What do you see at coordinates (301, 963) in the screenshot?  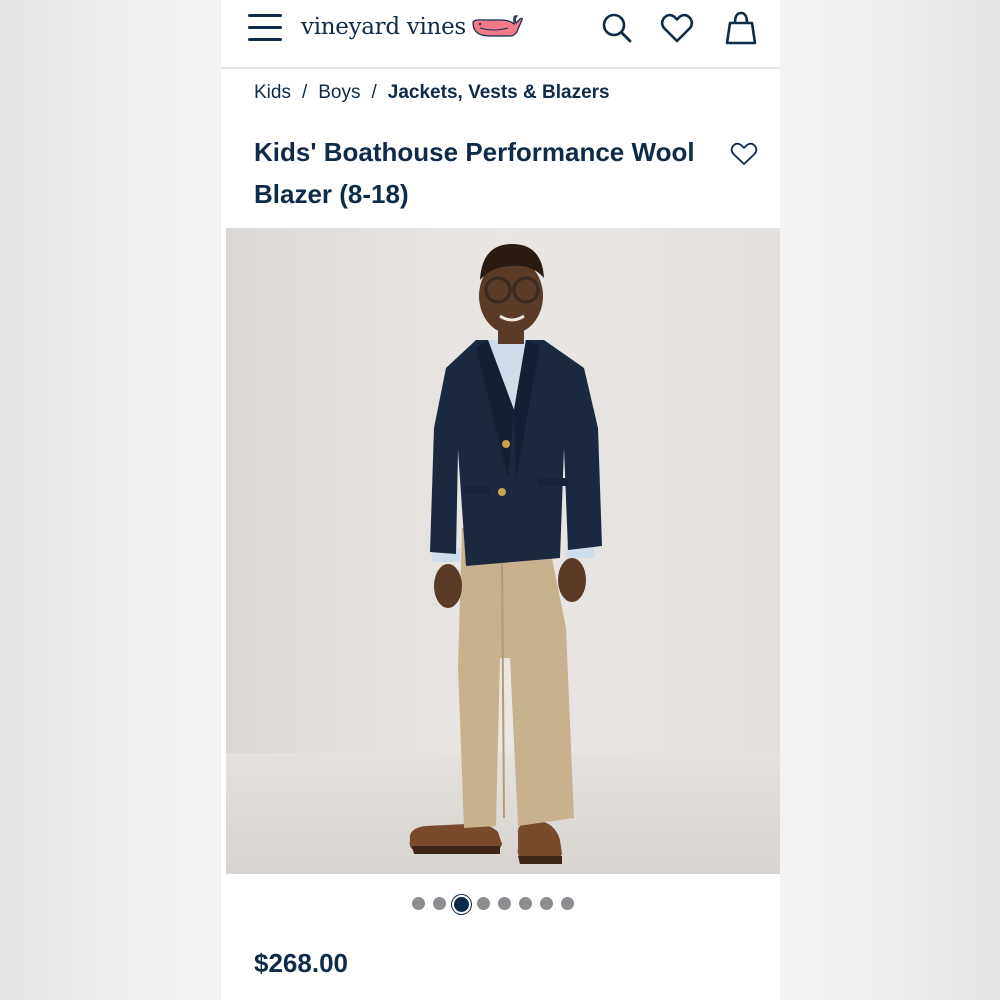 I see `product-price: $268.00` at bounding box center [301, 963].